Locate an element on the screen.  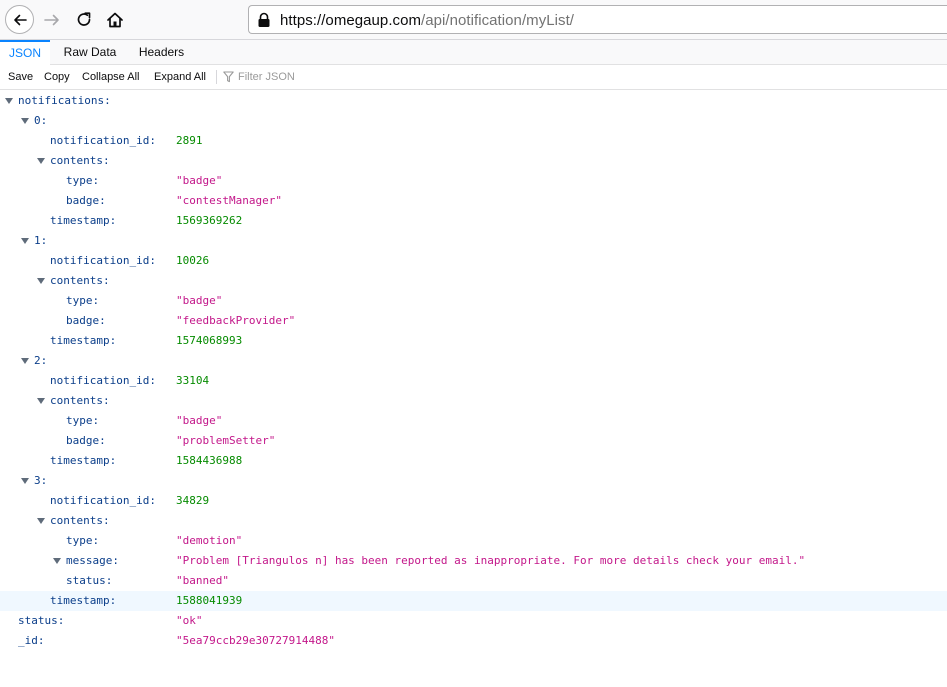
reload-button is located at coordinates (84, 20).